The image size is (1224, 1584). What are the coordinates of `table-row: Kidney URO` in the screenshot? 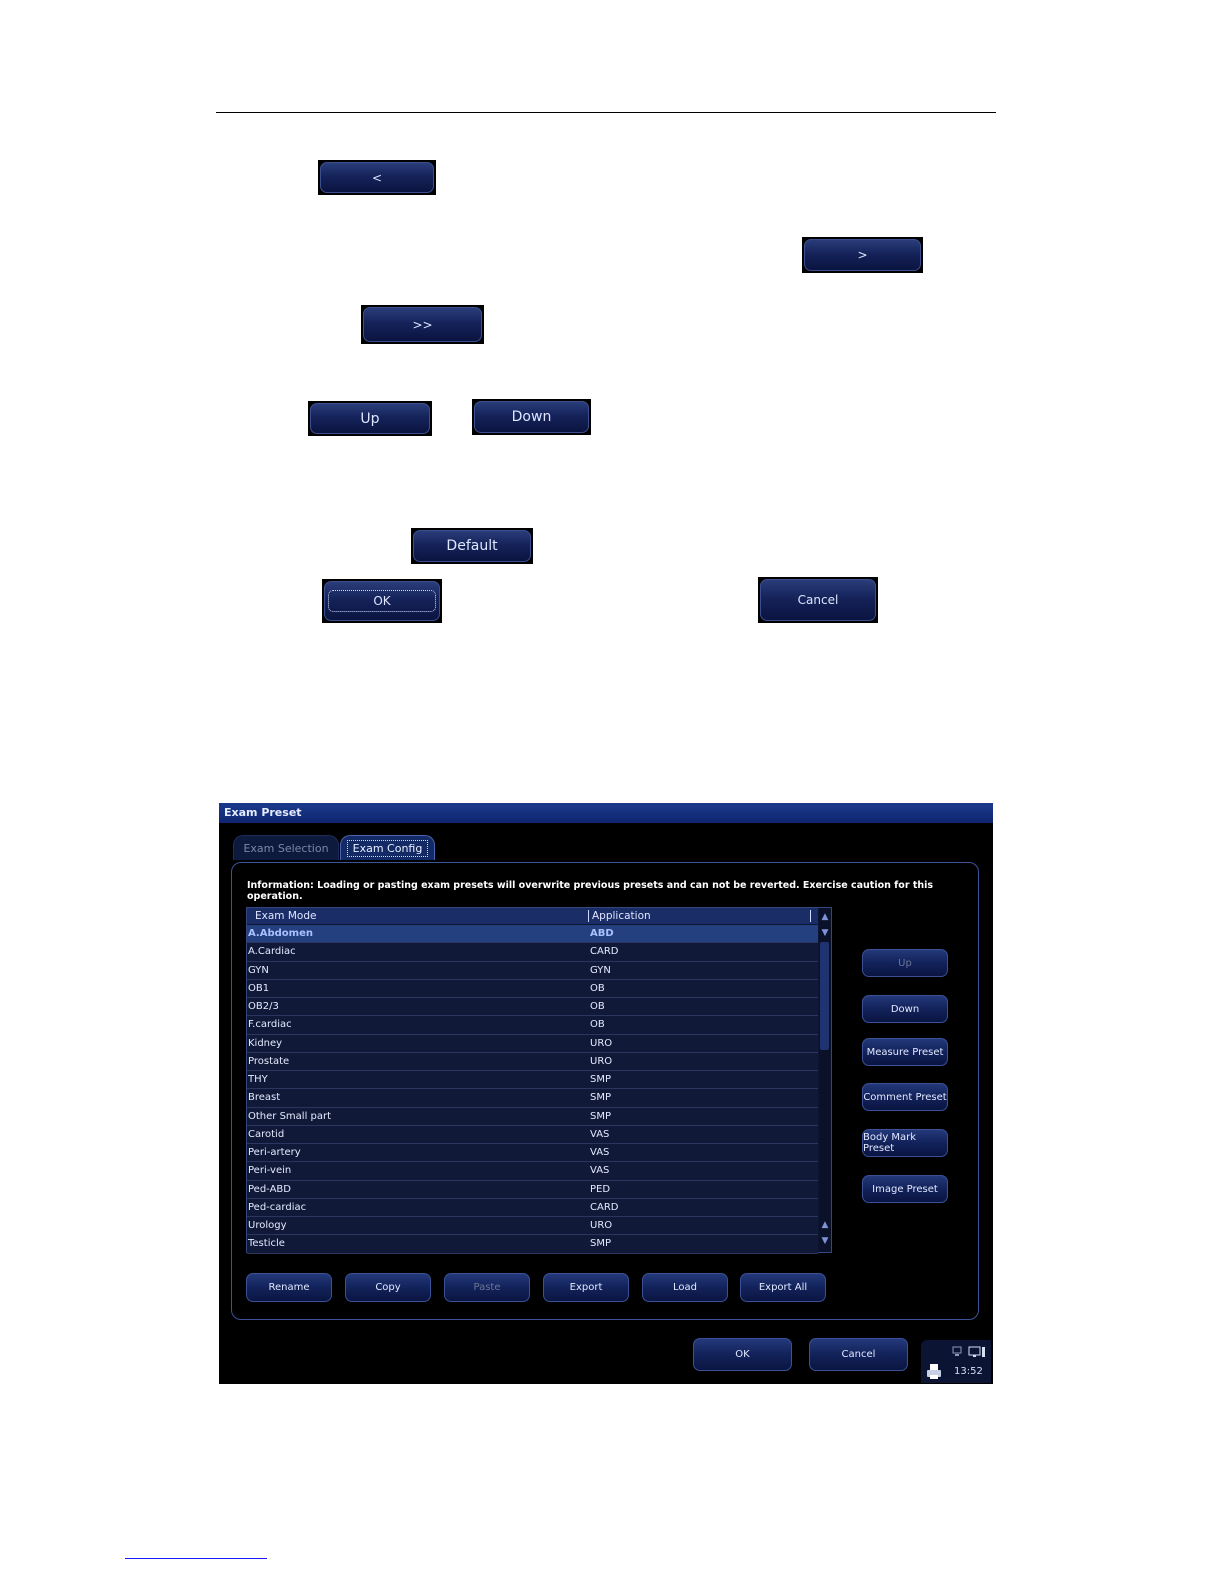 It's located at (532, 1043).